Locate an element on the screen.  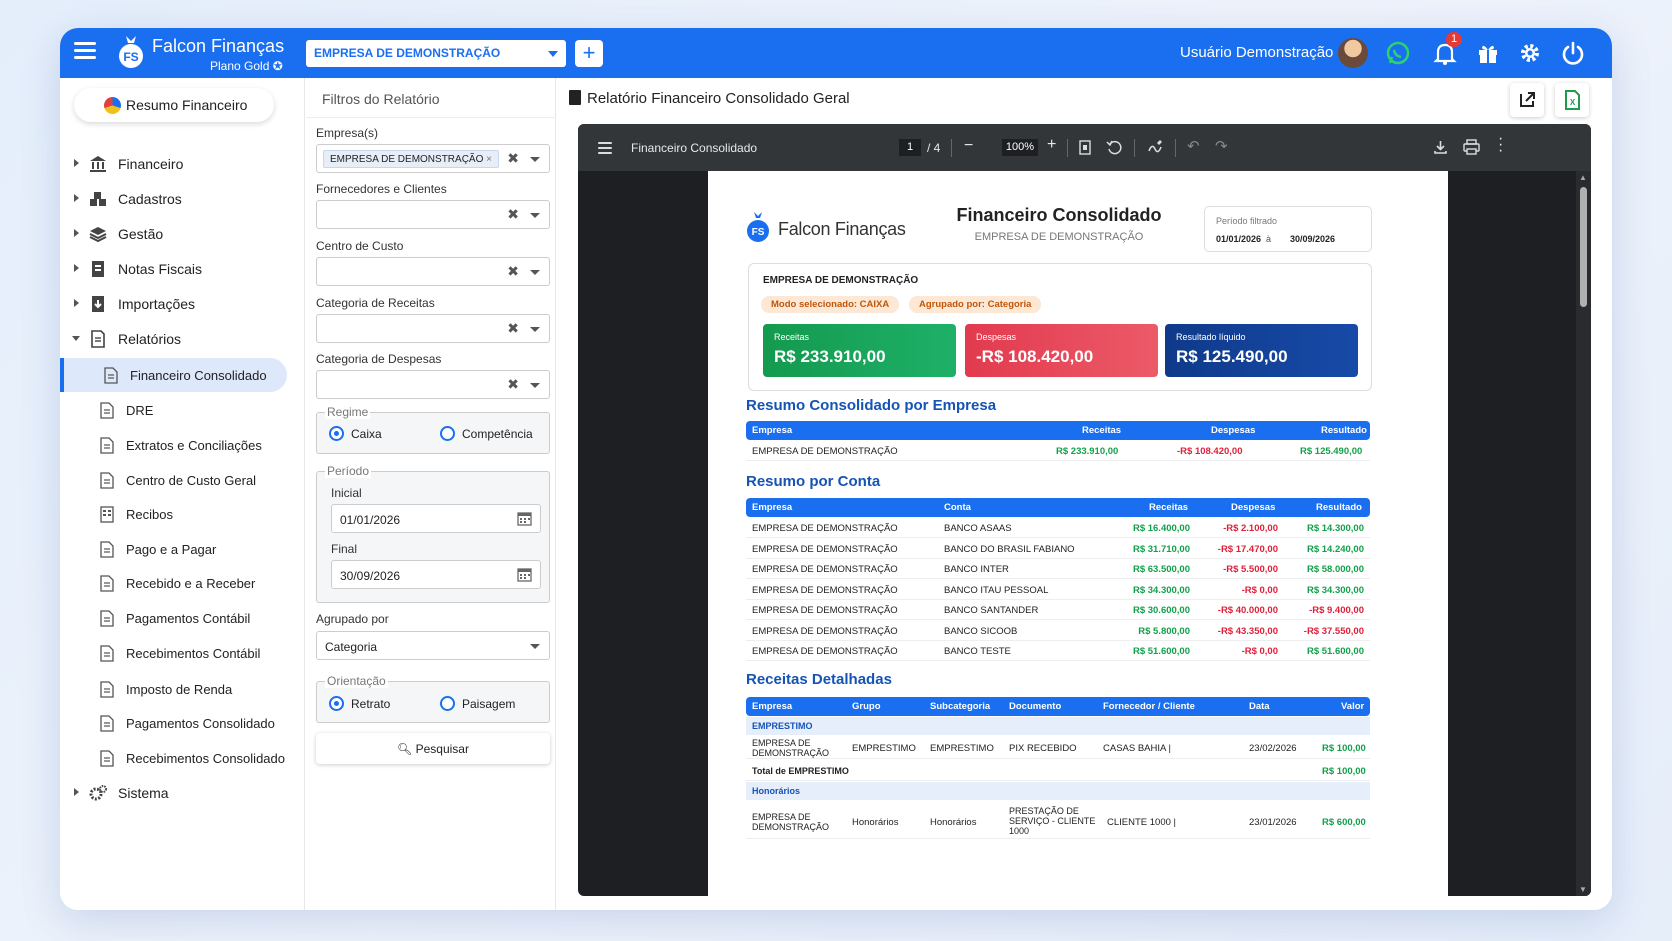
periodo-label: Período is located at coordinates (348, 471).